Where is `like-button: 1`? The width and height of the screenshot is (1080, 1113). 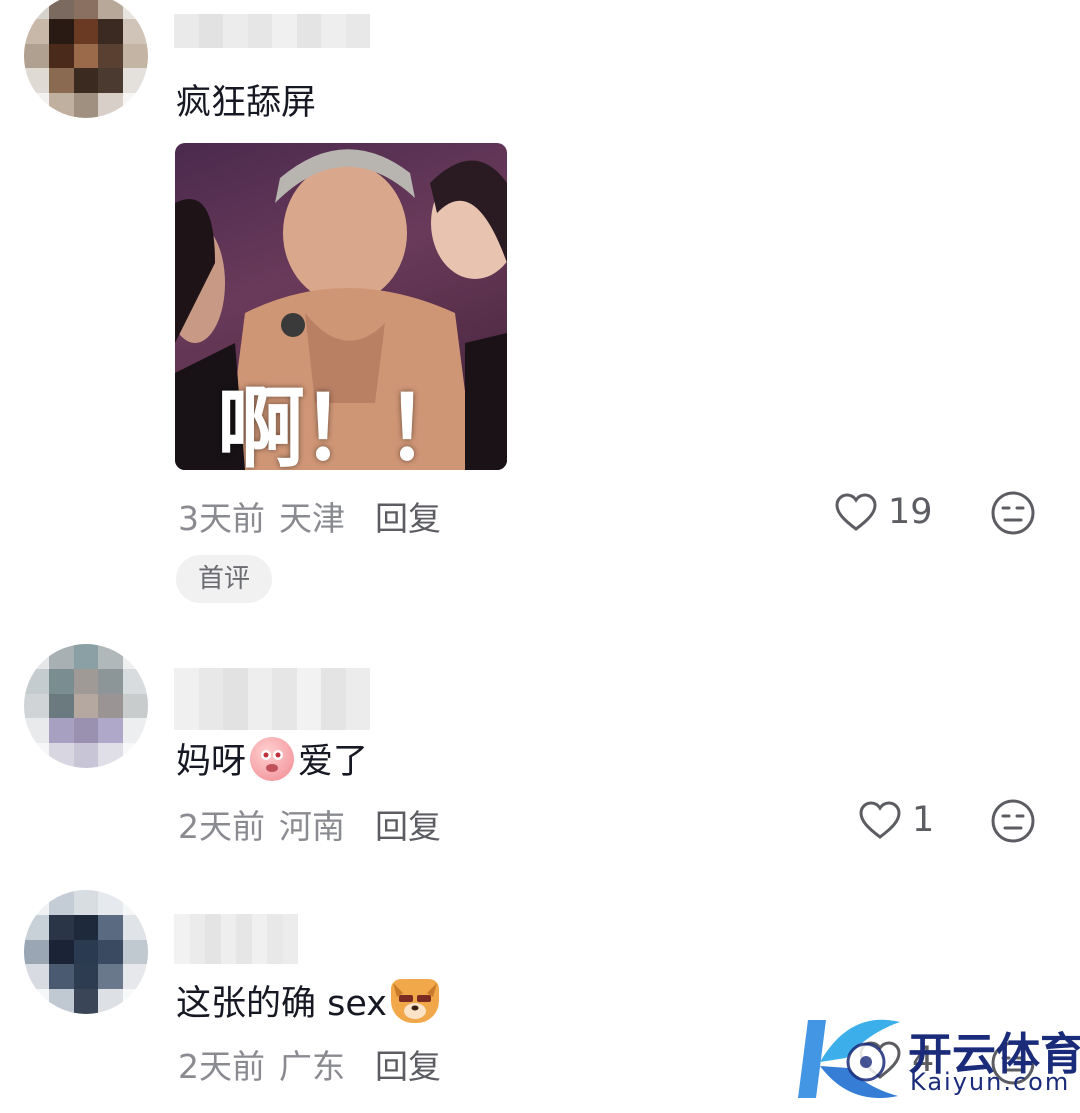
like-button: 1 is located at coordinates (896, 820).